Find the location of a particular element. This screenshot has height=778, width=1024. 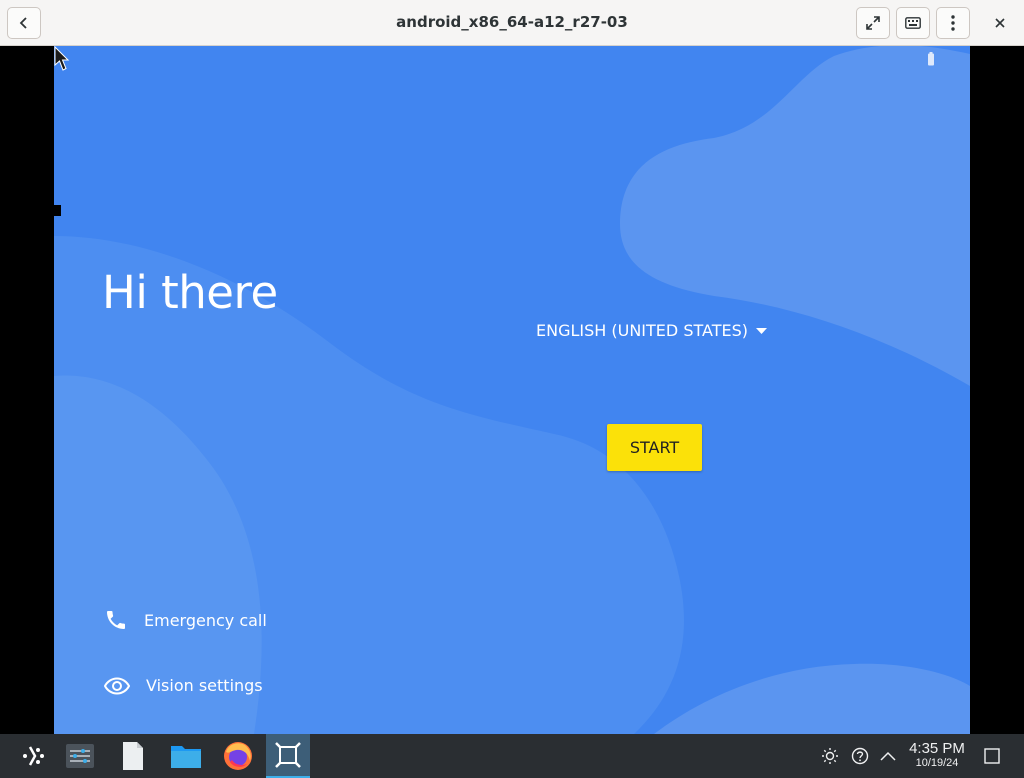

close-icon is located at coordinates (1000, 23).